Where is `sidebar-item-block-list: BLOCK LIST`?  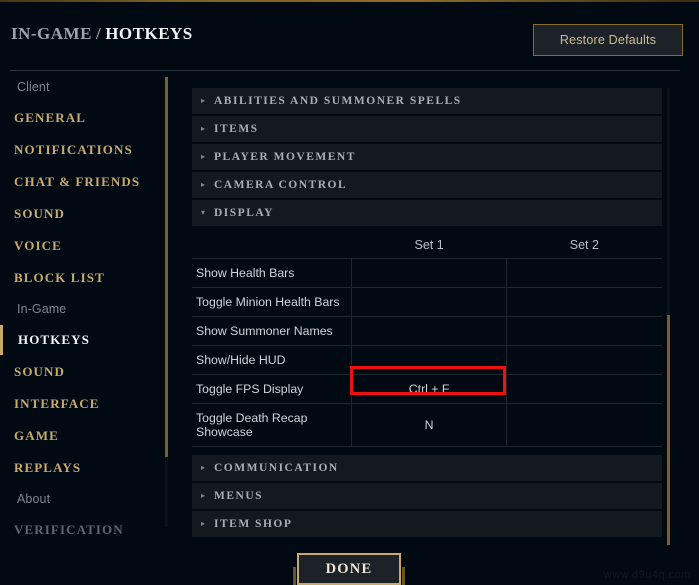
sidebar-item-block-list: BLOCK LIST is located at coordinates (84, 278).